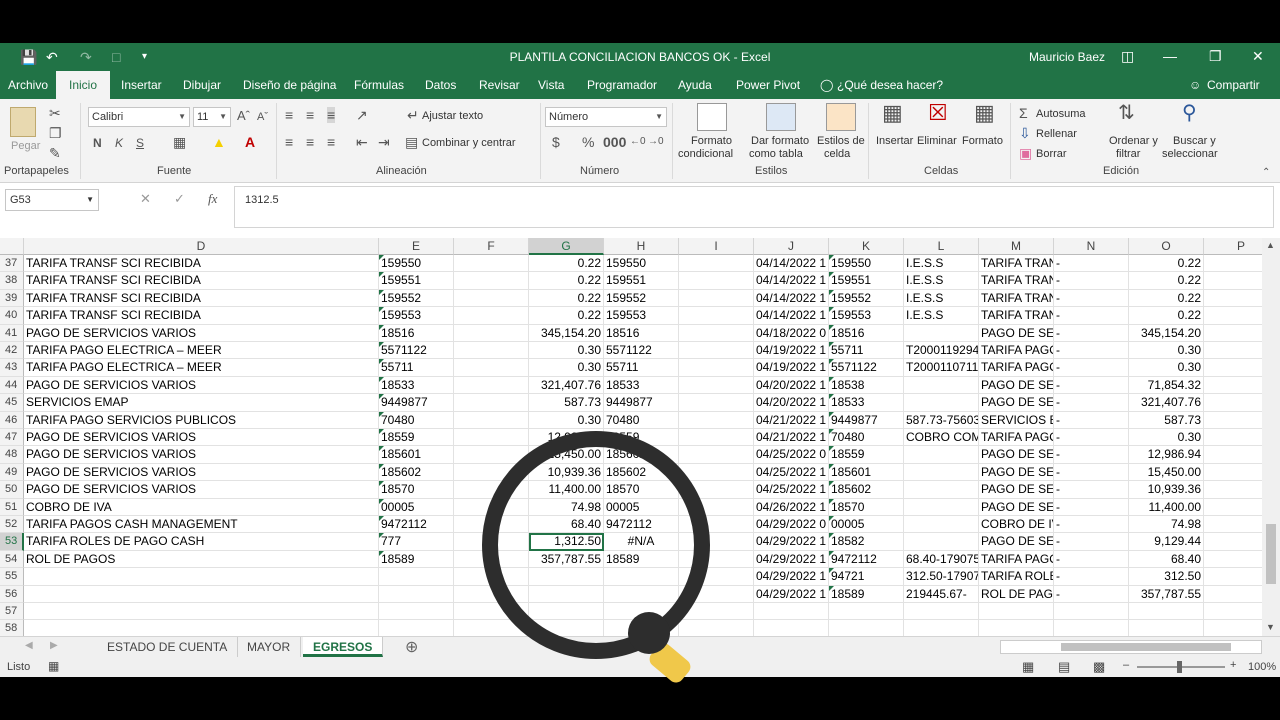  What do you see at coordinates (362, 142) in the screenshot?
I see `decrease-indent-icon: ⇤` at bounding box center [362, 142].